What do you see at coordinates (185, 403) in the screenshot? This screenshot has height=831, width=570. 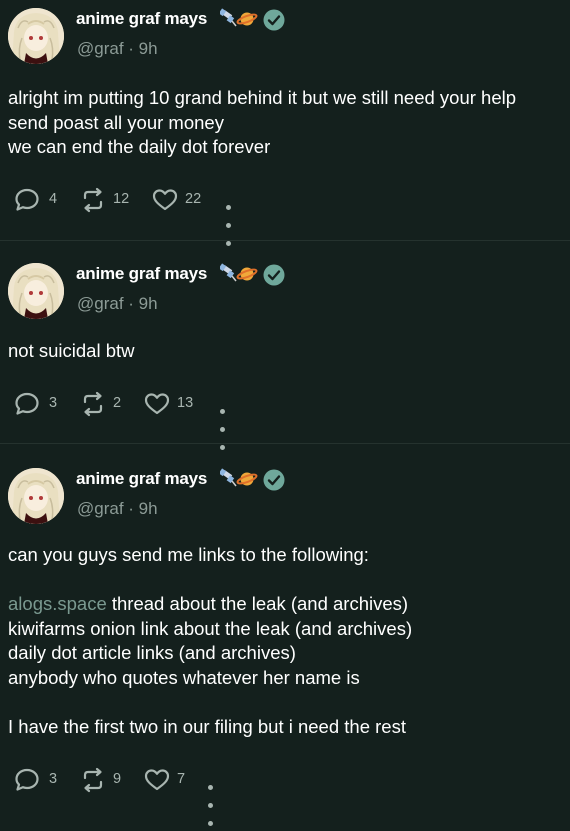 I see `like-count: 13` at bounding box center [185, 403].